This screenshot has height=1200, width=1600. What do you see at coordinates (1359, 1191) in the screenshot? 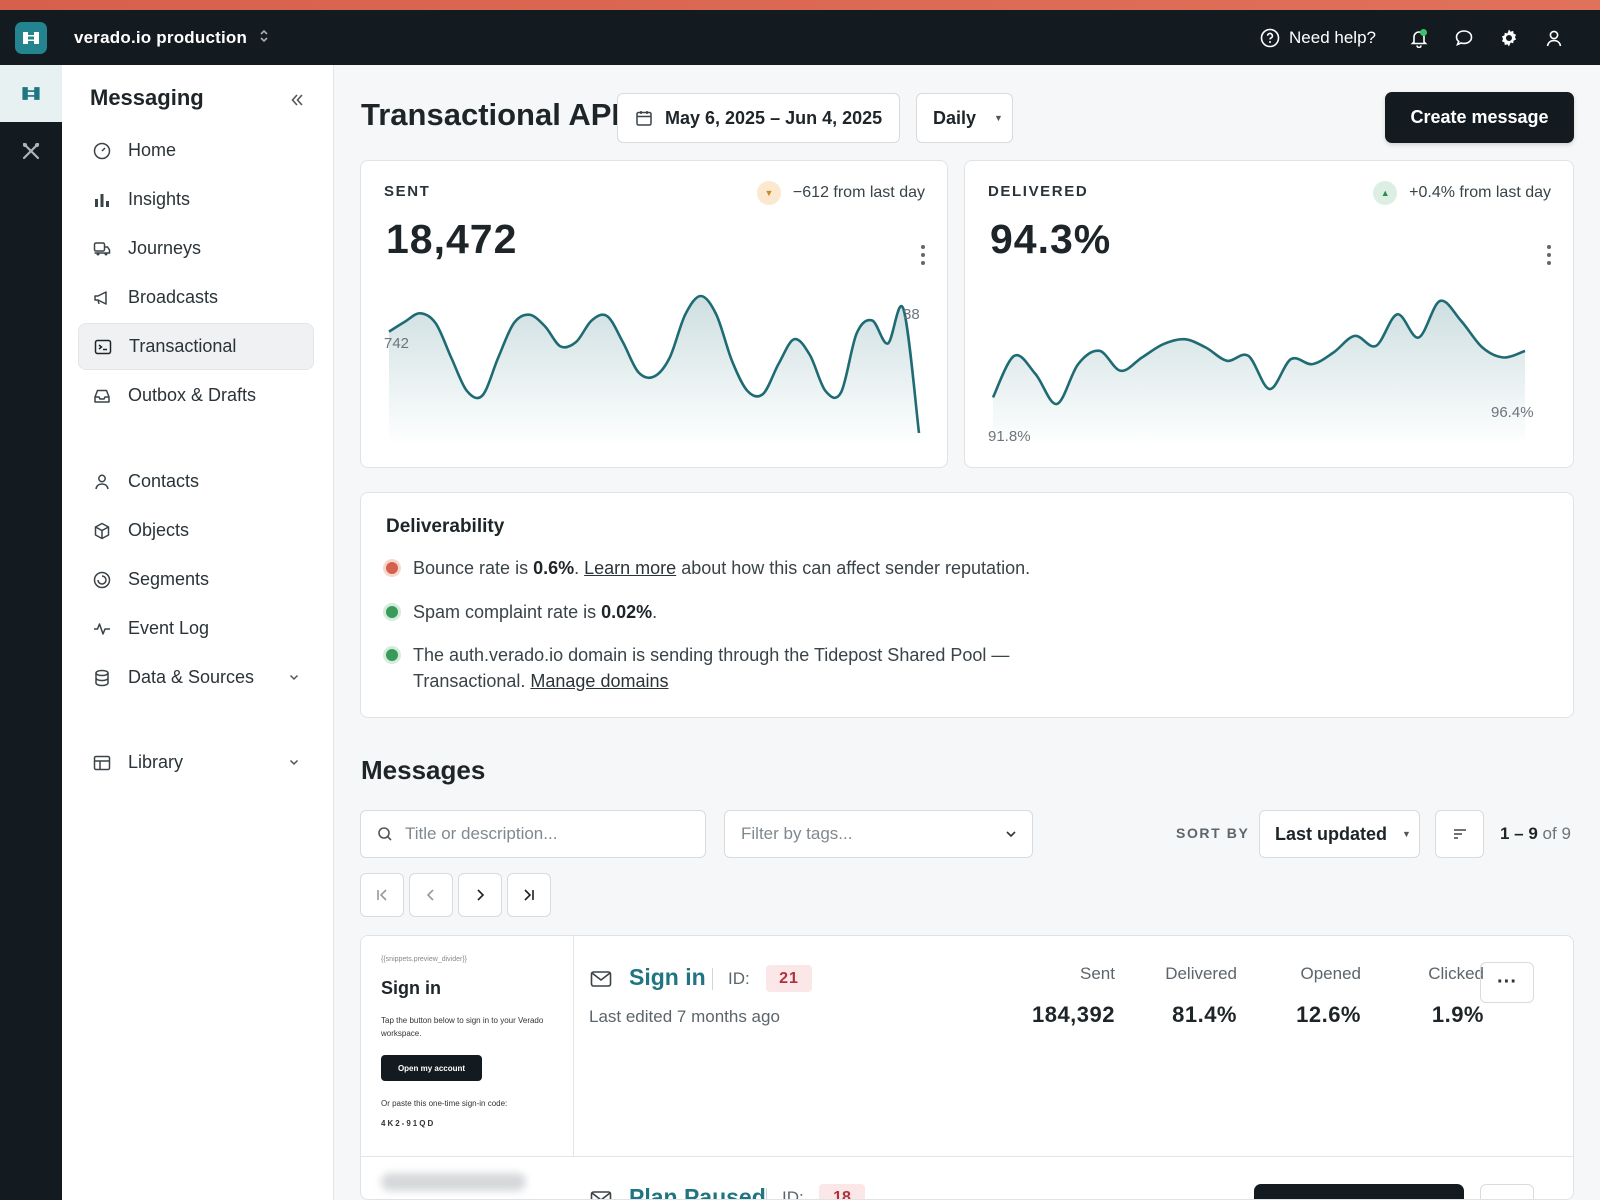
I see `row-action-button` at bounding box center [1359, 1191].